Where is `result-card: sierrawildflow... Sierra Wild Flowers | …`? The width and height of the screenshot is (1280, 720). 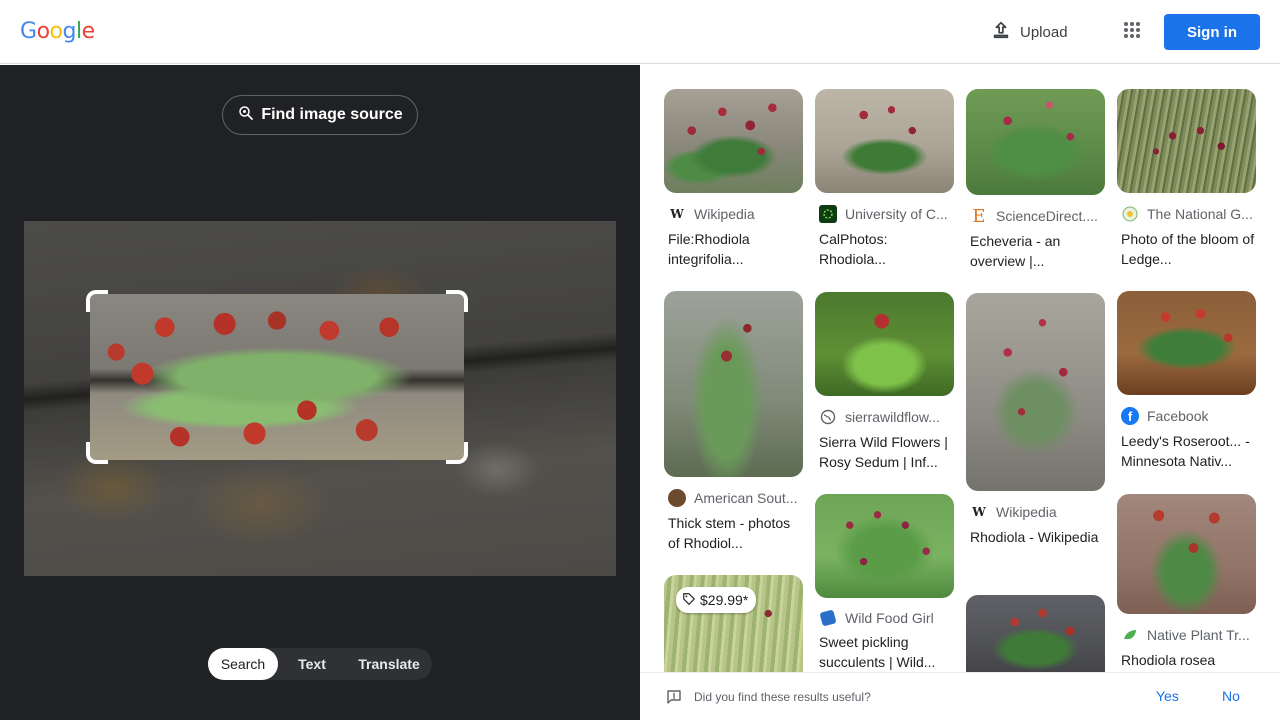 result-card: sierrawildflow... Sierra Wild Flowers | … is located at coordinates (884, 382).